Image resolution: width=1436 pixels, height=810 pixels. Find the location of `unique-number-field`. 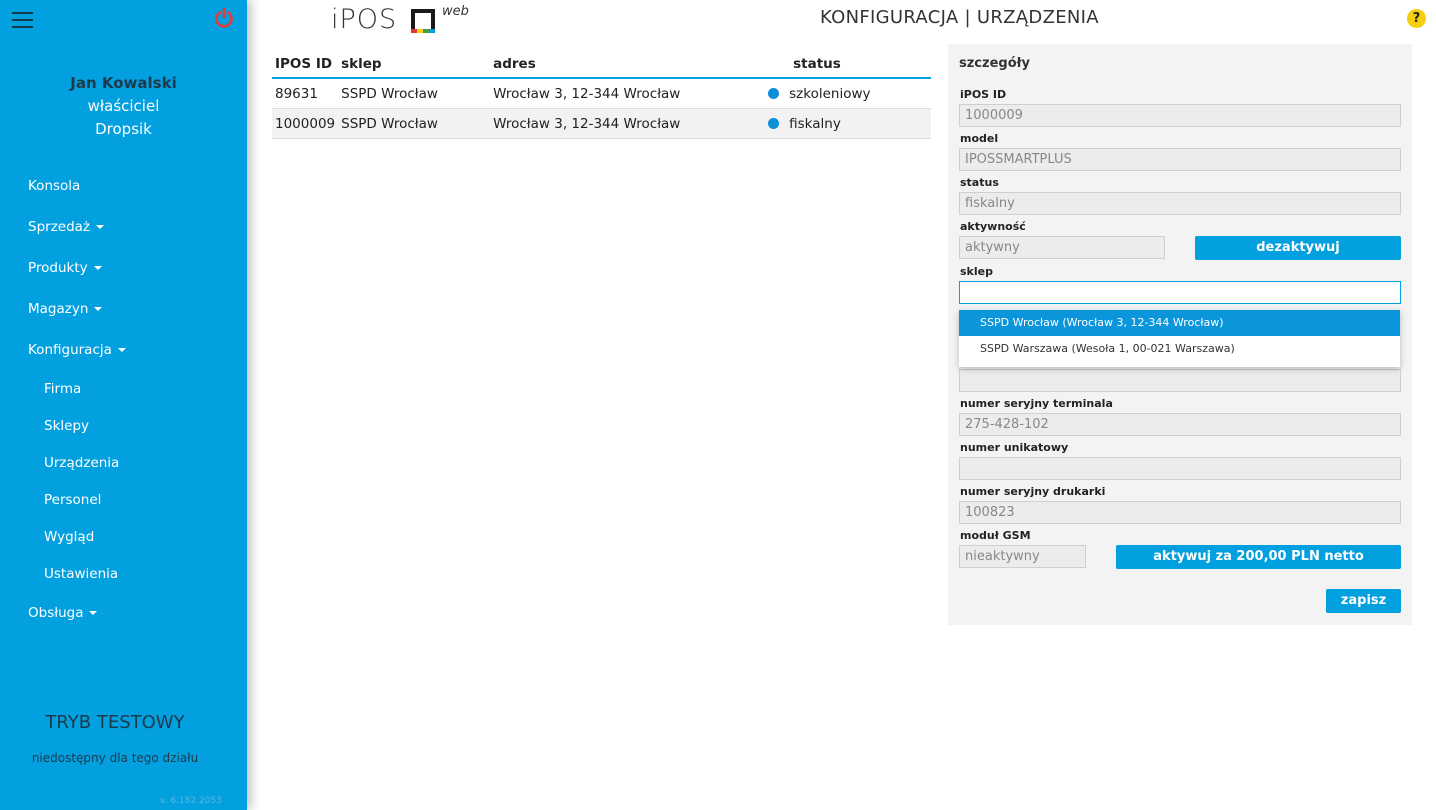

unique-number-field is located at coordinates (1180, 468).